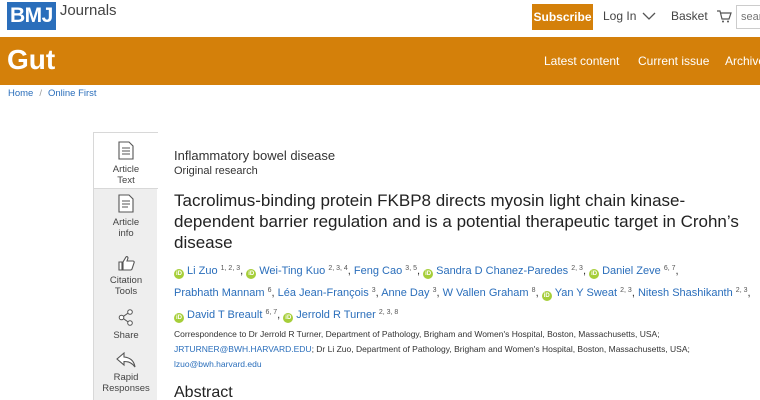 This screenshot has height=400, width=760. Describe the element at coordinates (742, 61) in the screenshot. I see `nav-archive: Archive` at that location.